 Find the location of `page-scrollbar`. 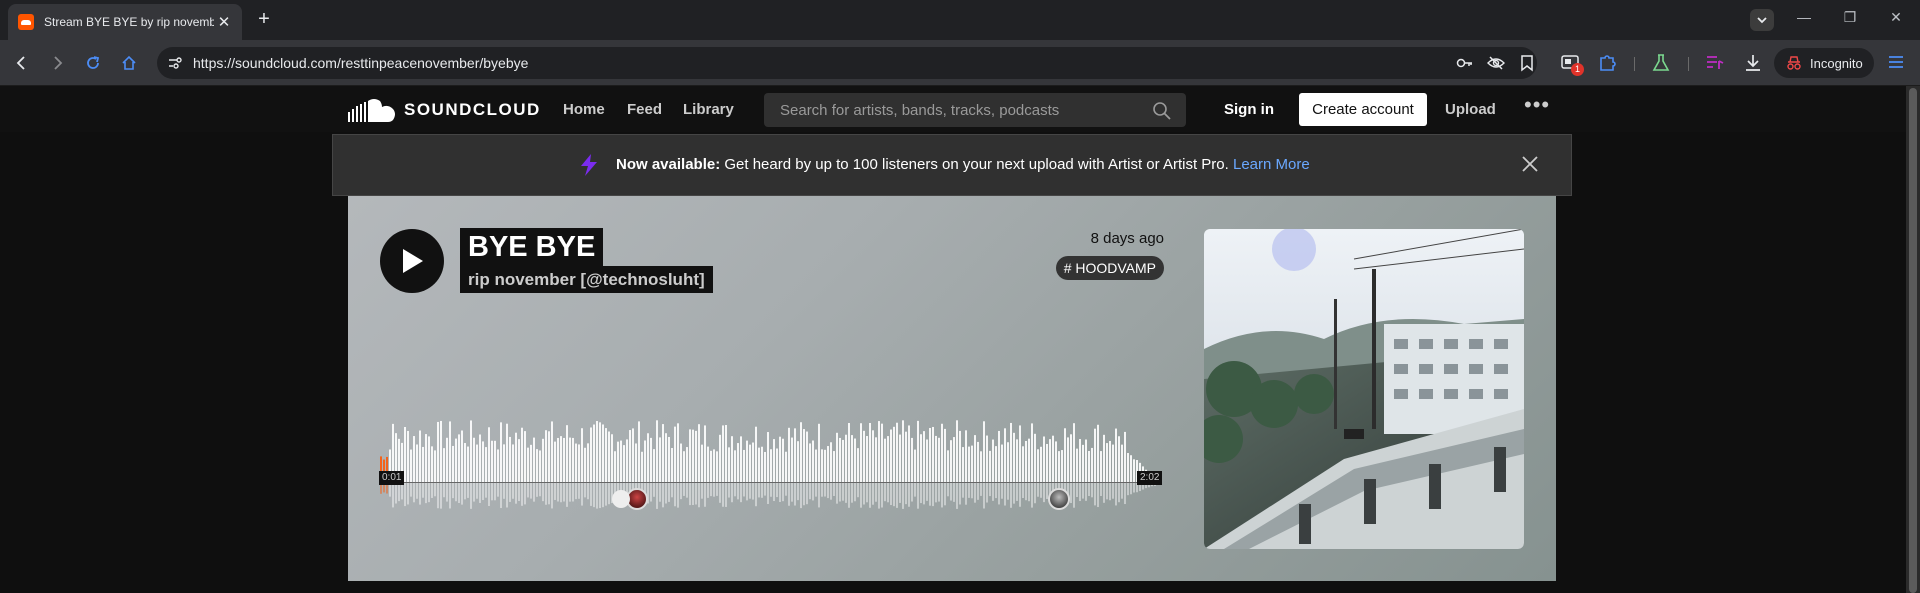

page-scrollbar is located at coordinates (1913, 339).